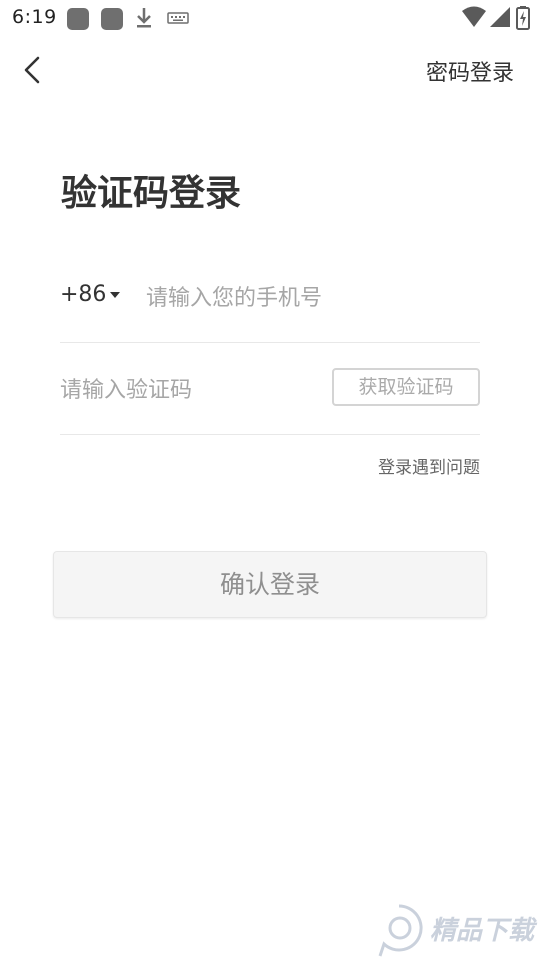 This screenshot has height=964, width=540. I want to click on code-row: 获取验证码, so click(270, 399).